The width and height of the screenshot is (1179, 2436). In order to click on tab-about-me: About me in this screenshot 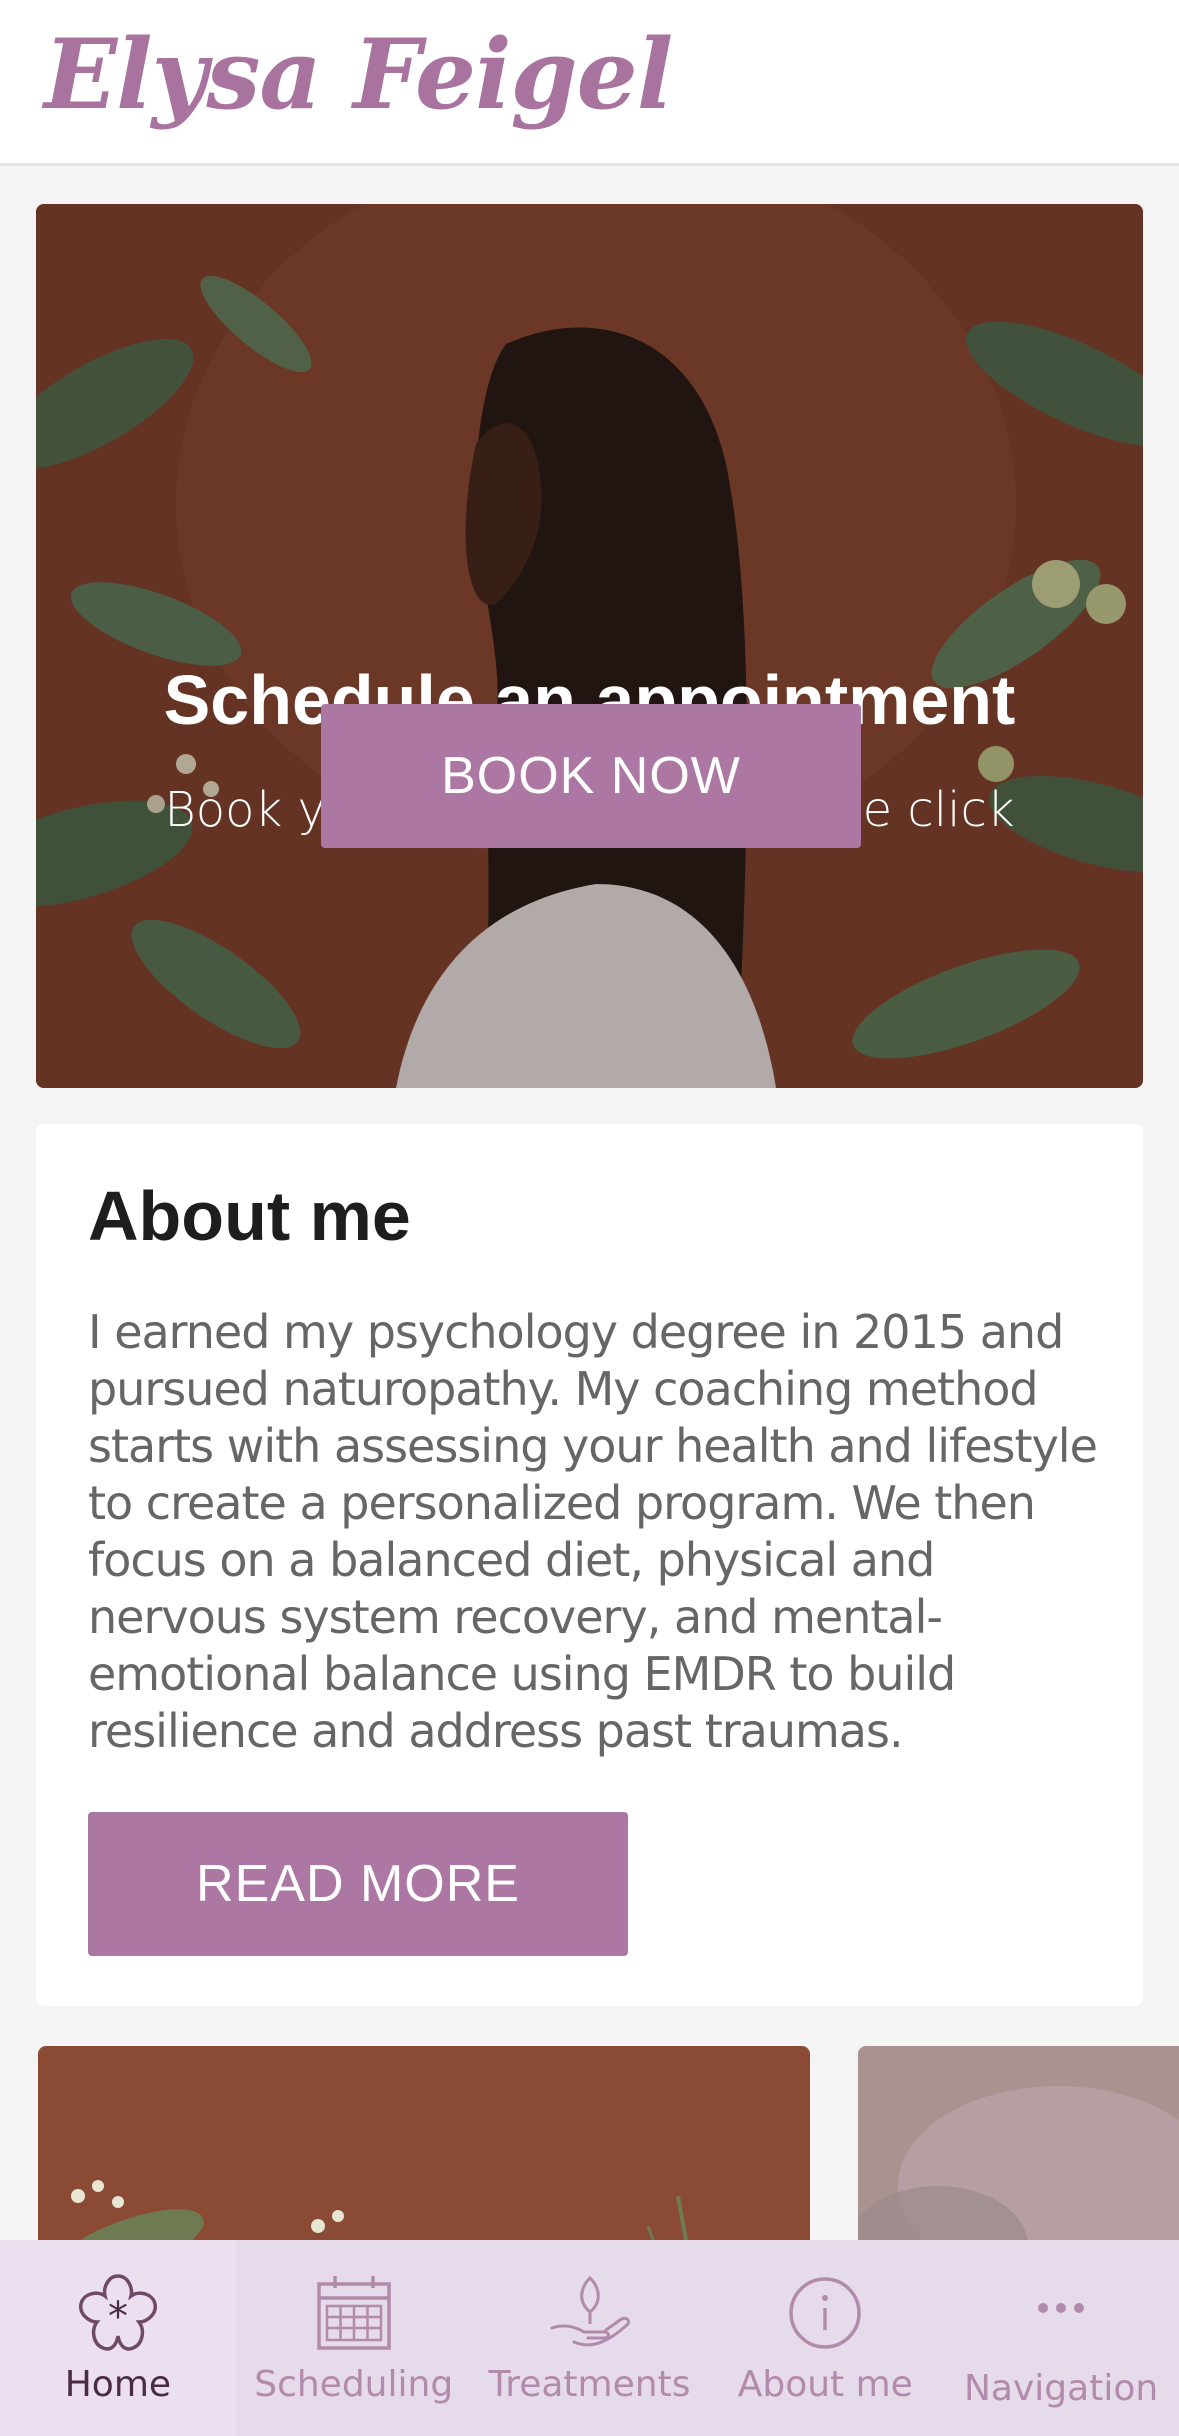, I will do `click(825, 2338)`.